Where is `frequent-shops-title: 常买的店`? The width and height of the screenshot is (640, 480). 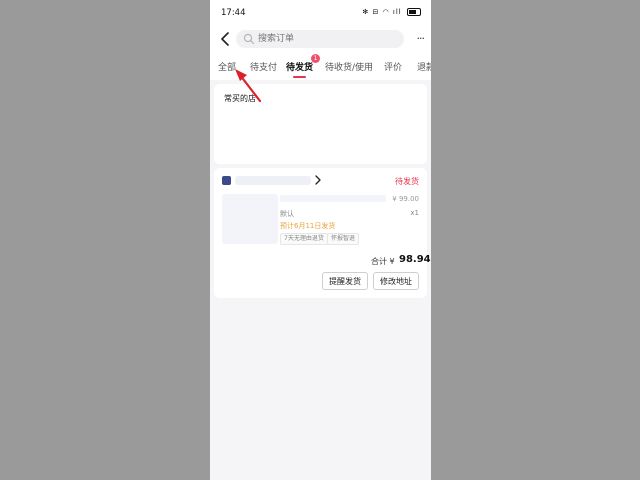 frequent-shops-title: 常买的店 is located at coordinates (240, 98).